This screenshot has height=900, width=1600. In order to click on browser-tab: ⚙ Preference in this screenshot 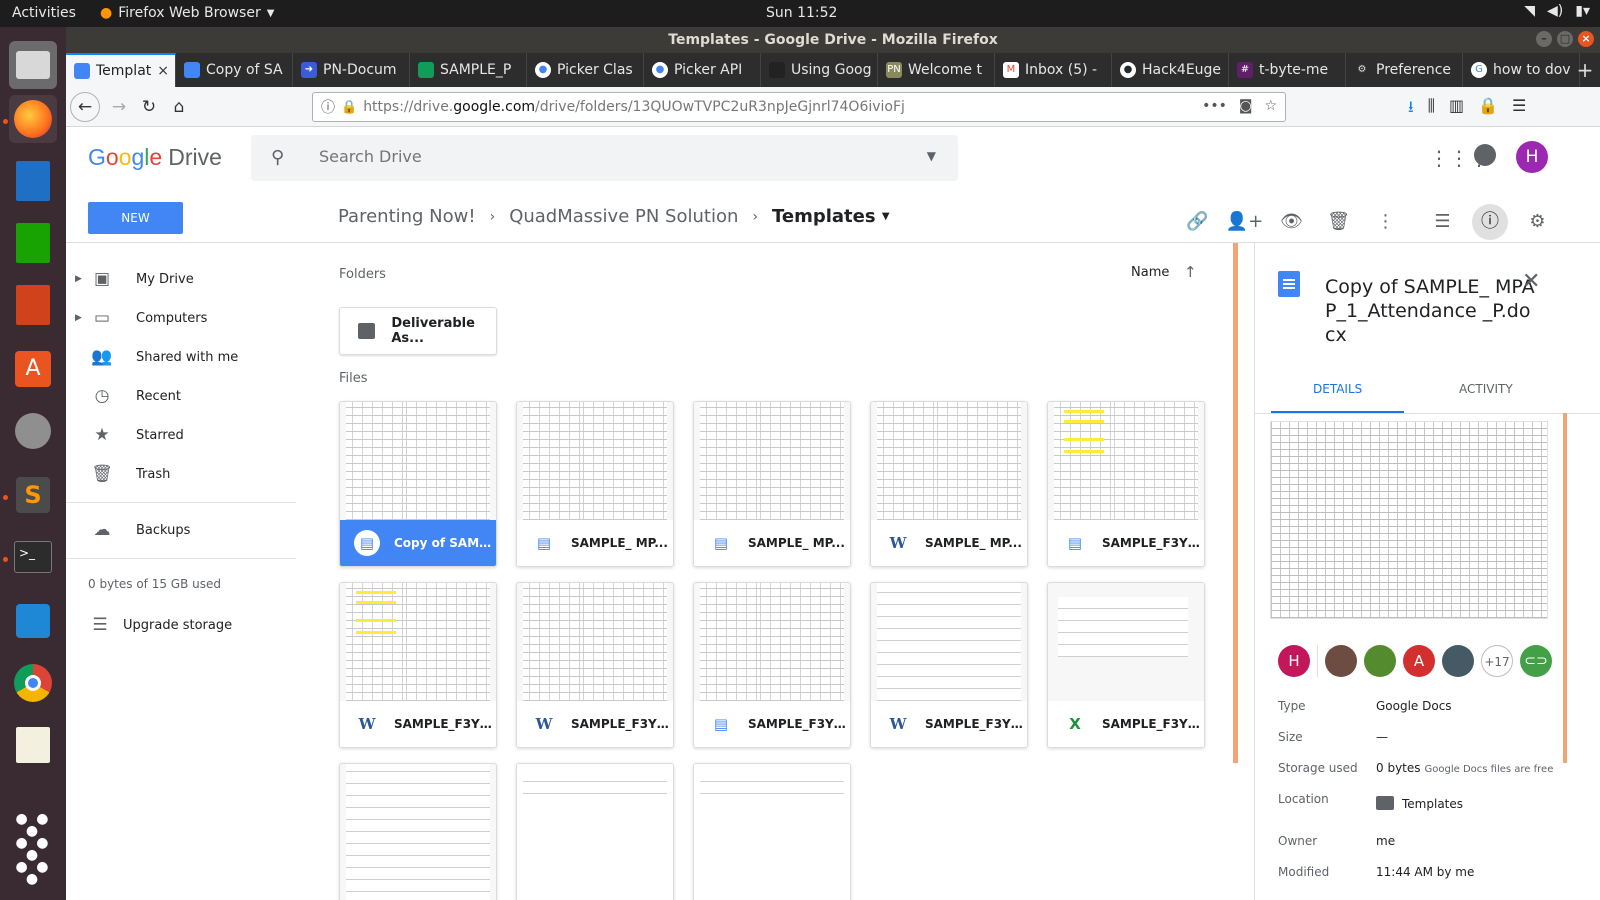, I will do `click(1404, 70)`.